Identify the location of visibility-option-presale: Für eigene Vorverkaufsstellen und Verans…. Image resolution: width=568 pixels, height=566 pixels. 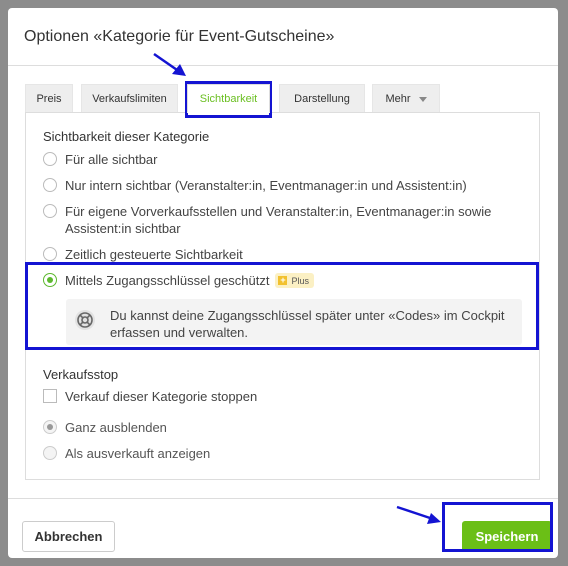
(278, 220).